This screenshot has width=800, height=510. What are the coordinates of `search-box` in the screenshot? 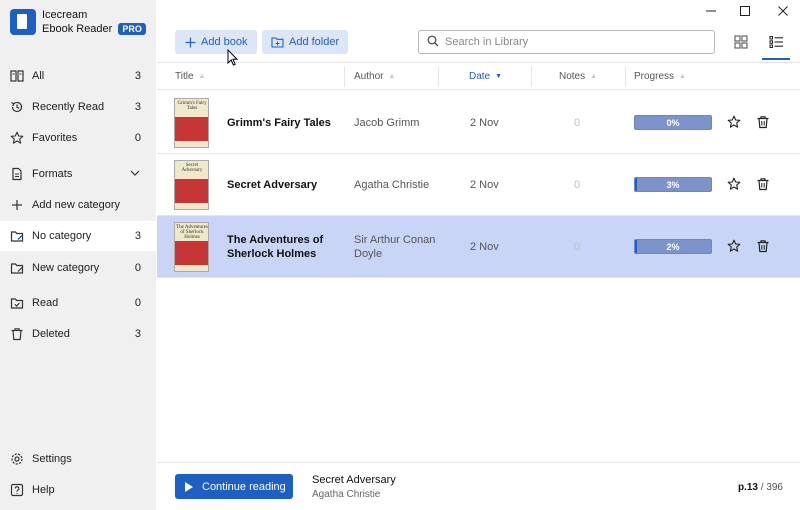 It's located at (566, 42).